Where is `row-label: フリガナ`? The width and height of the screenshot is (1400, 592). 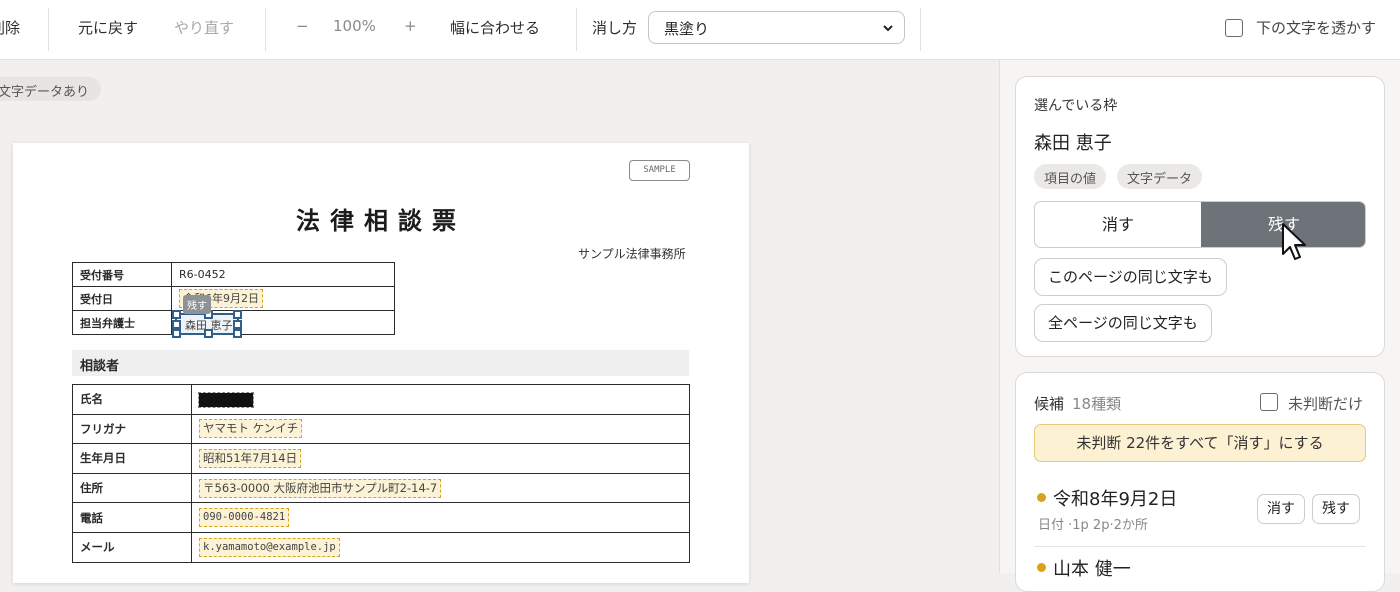
row-label: フリガナ is located at coordinates (132, 429).